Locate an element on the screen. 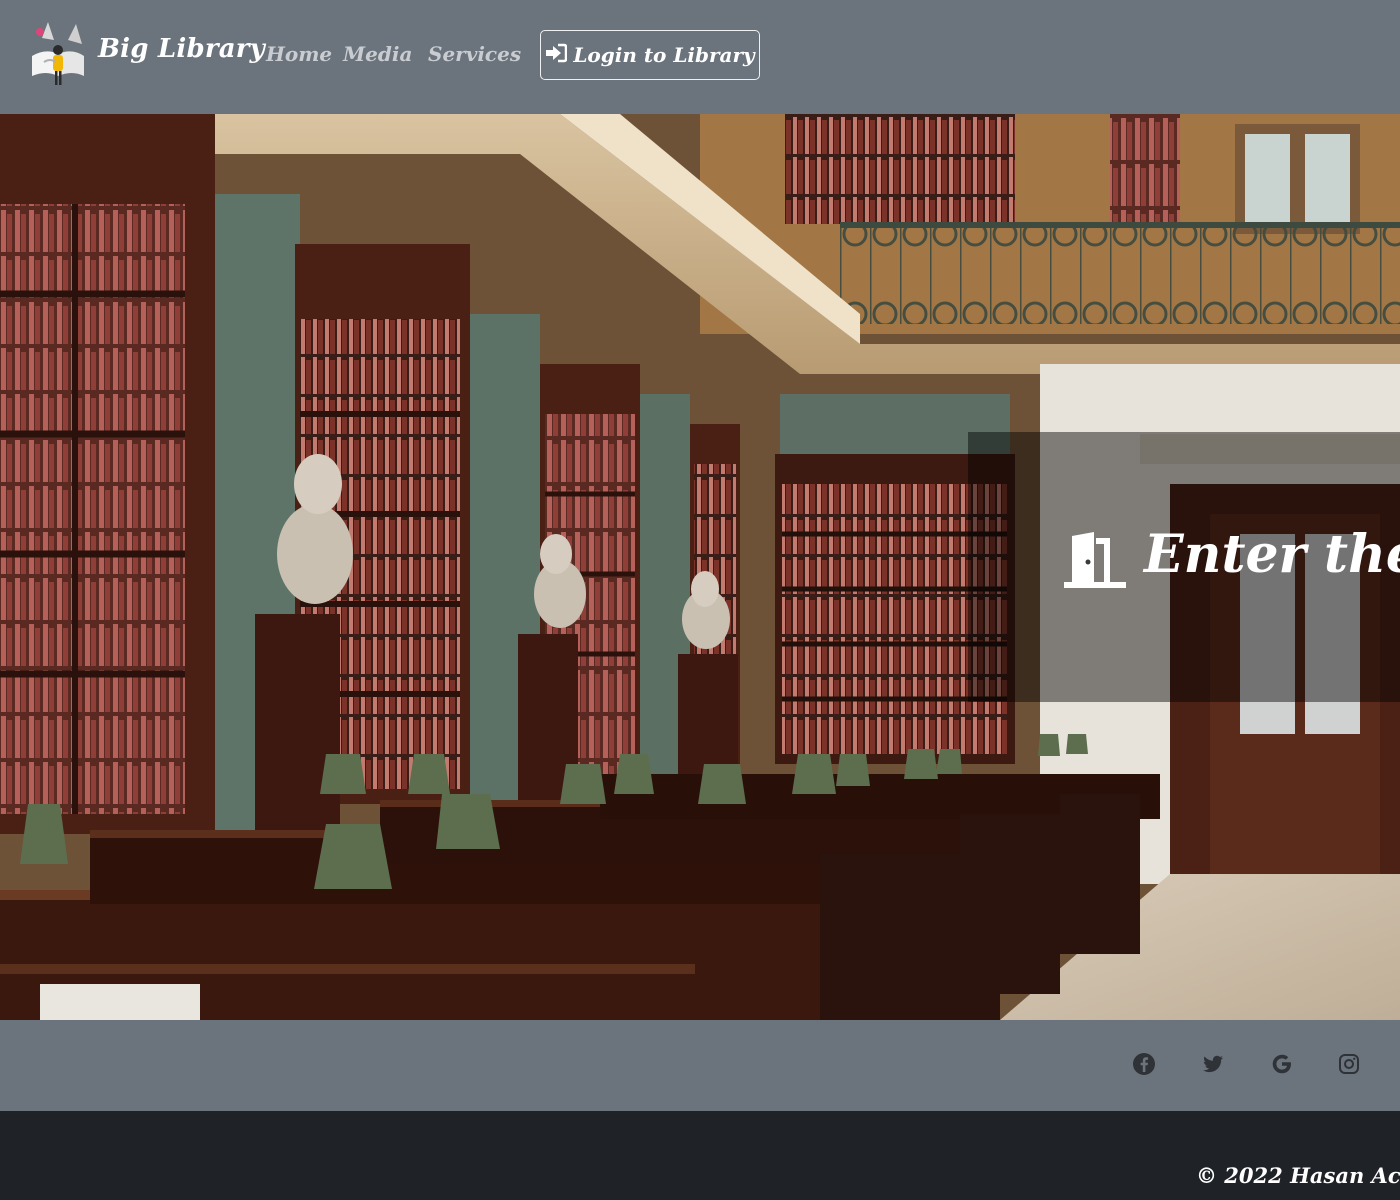 The width and height of the screenshot is (1400, 1200). door-open-icon is located at coordinates (1095, 560).